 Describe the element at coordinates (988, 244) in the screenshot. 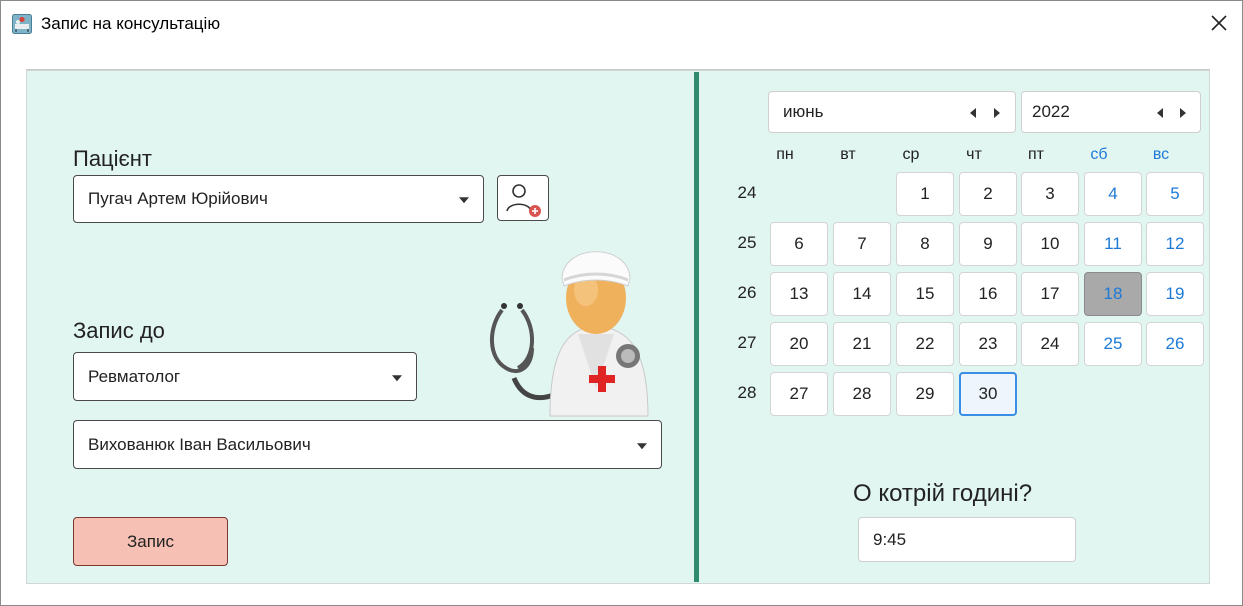

I see `calendar-day: 9` at that location.